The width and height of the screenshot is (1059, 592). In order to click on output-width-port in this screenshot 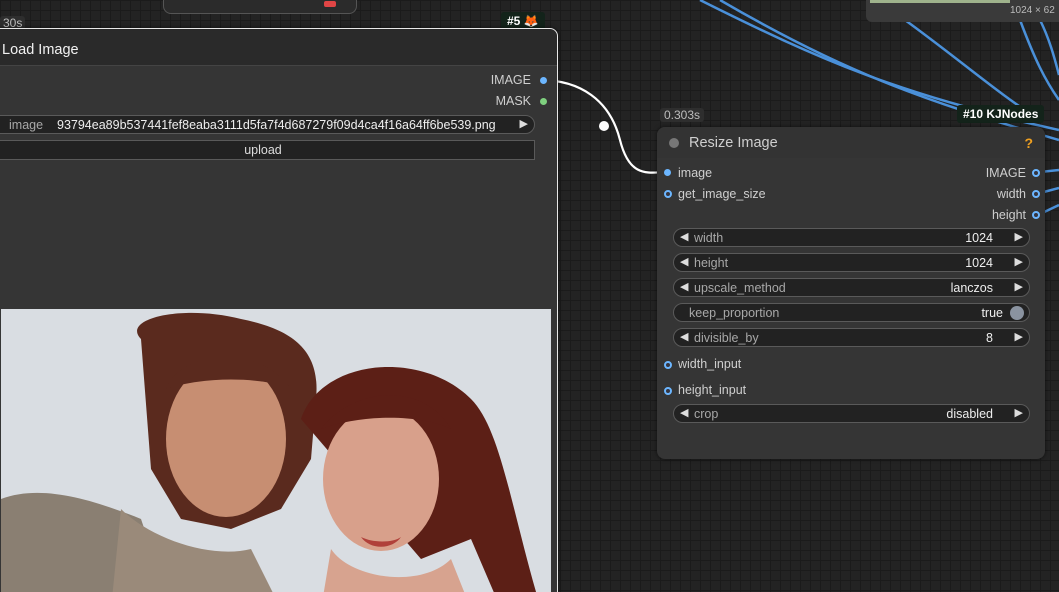, I will do `click(1036, 194)`.